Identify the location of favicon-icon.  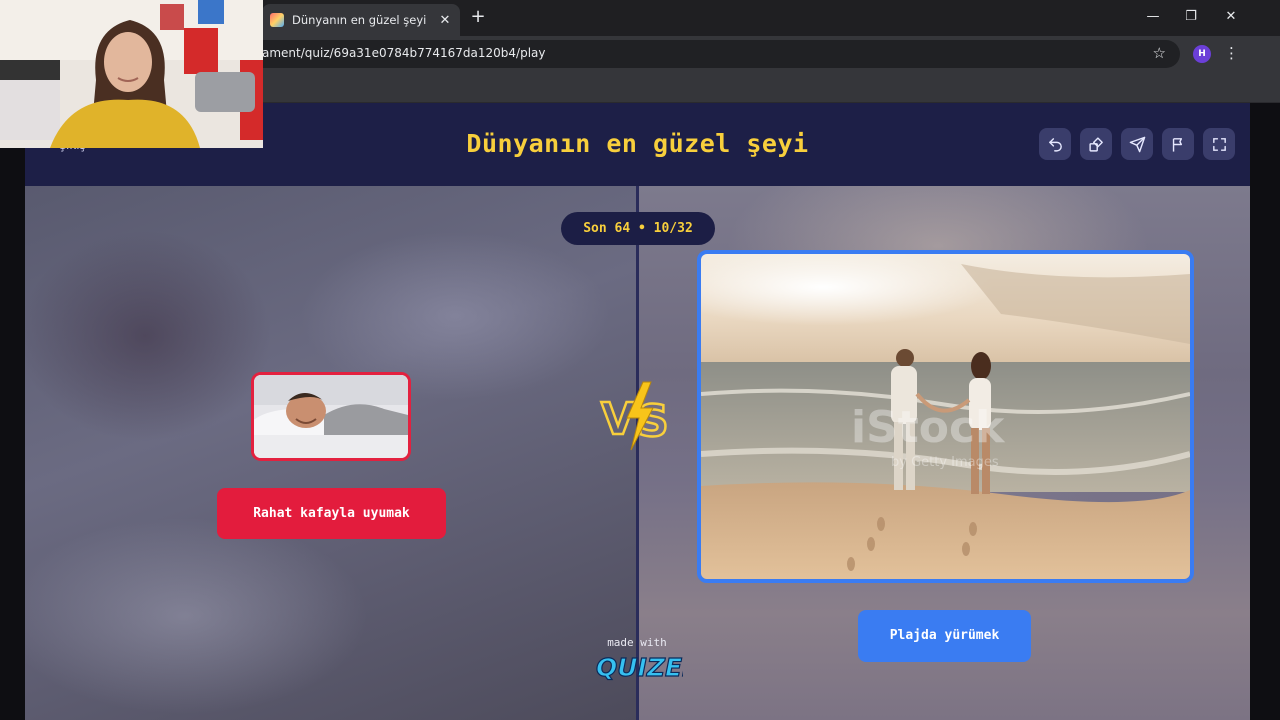
(277, 20).